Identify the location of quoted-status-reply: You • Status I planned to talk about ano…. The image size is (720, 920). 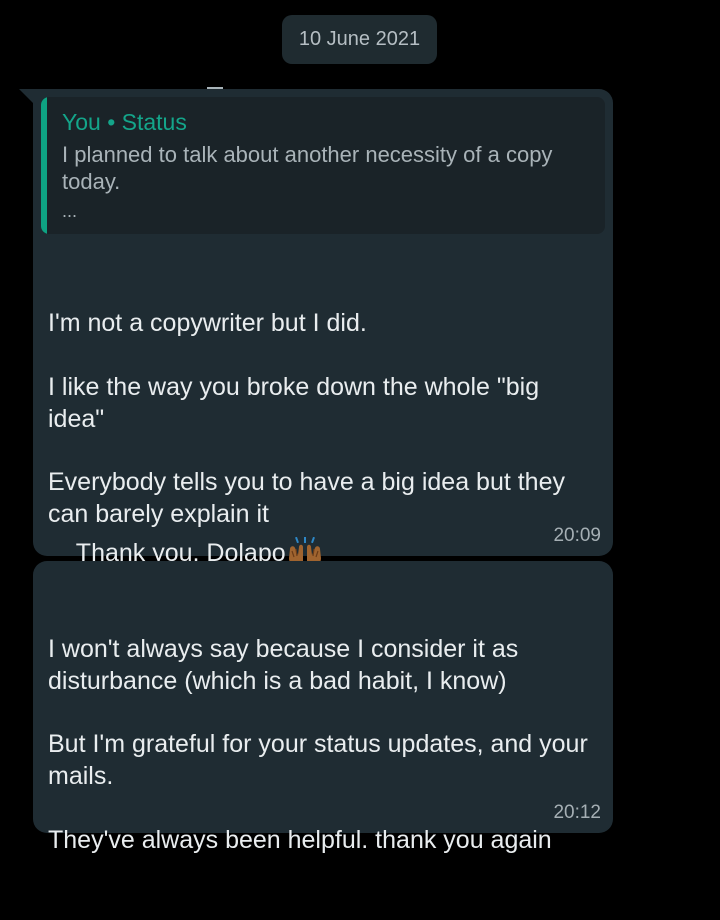
(323, 165).